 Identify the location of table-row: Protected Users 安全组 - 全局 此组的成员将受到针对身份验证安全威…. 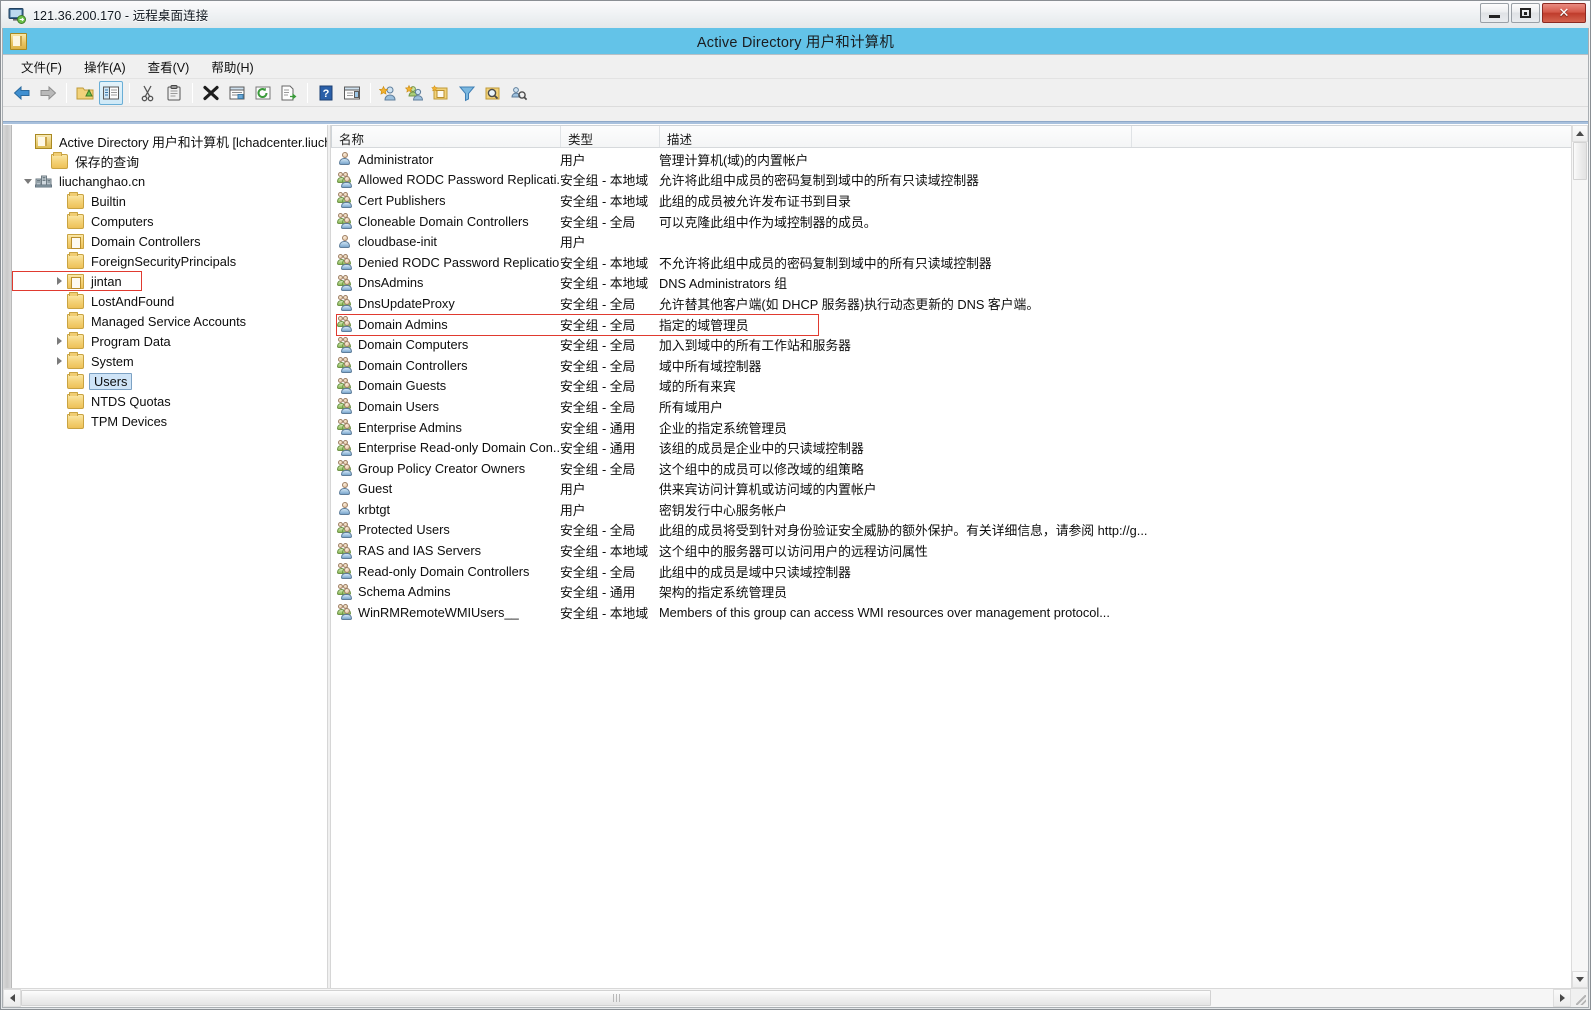
(951, 530).